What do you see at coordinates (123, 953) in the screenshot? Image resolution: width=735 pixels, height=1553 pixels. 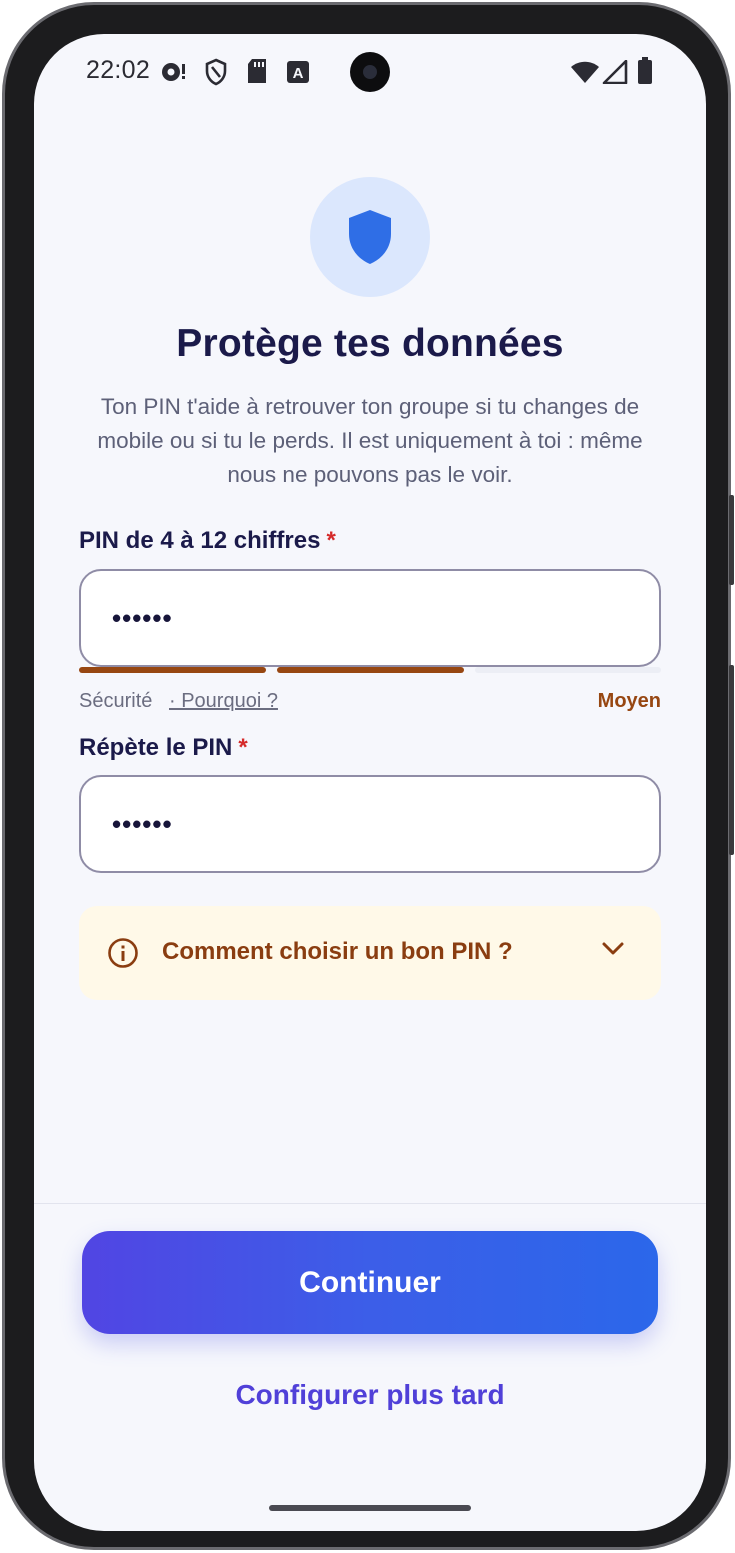 I see `info-icon` at bounding box center [123, 953].